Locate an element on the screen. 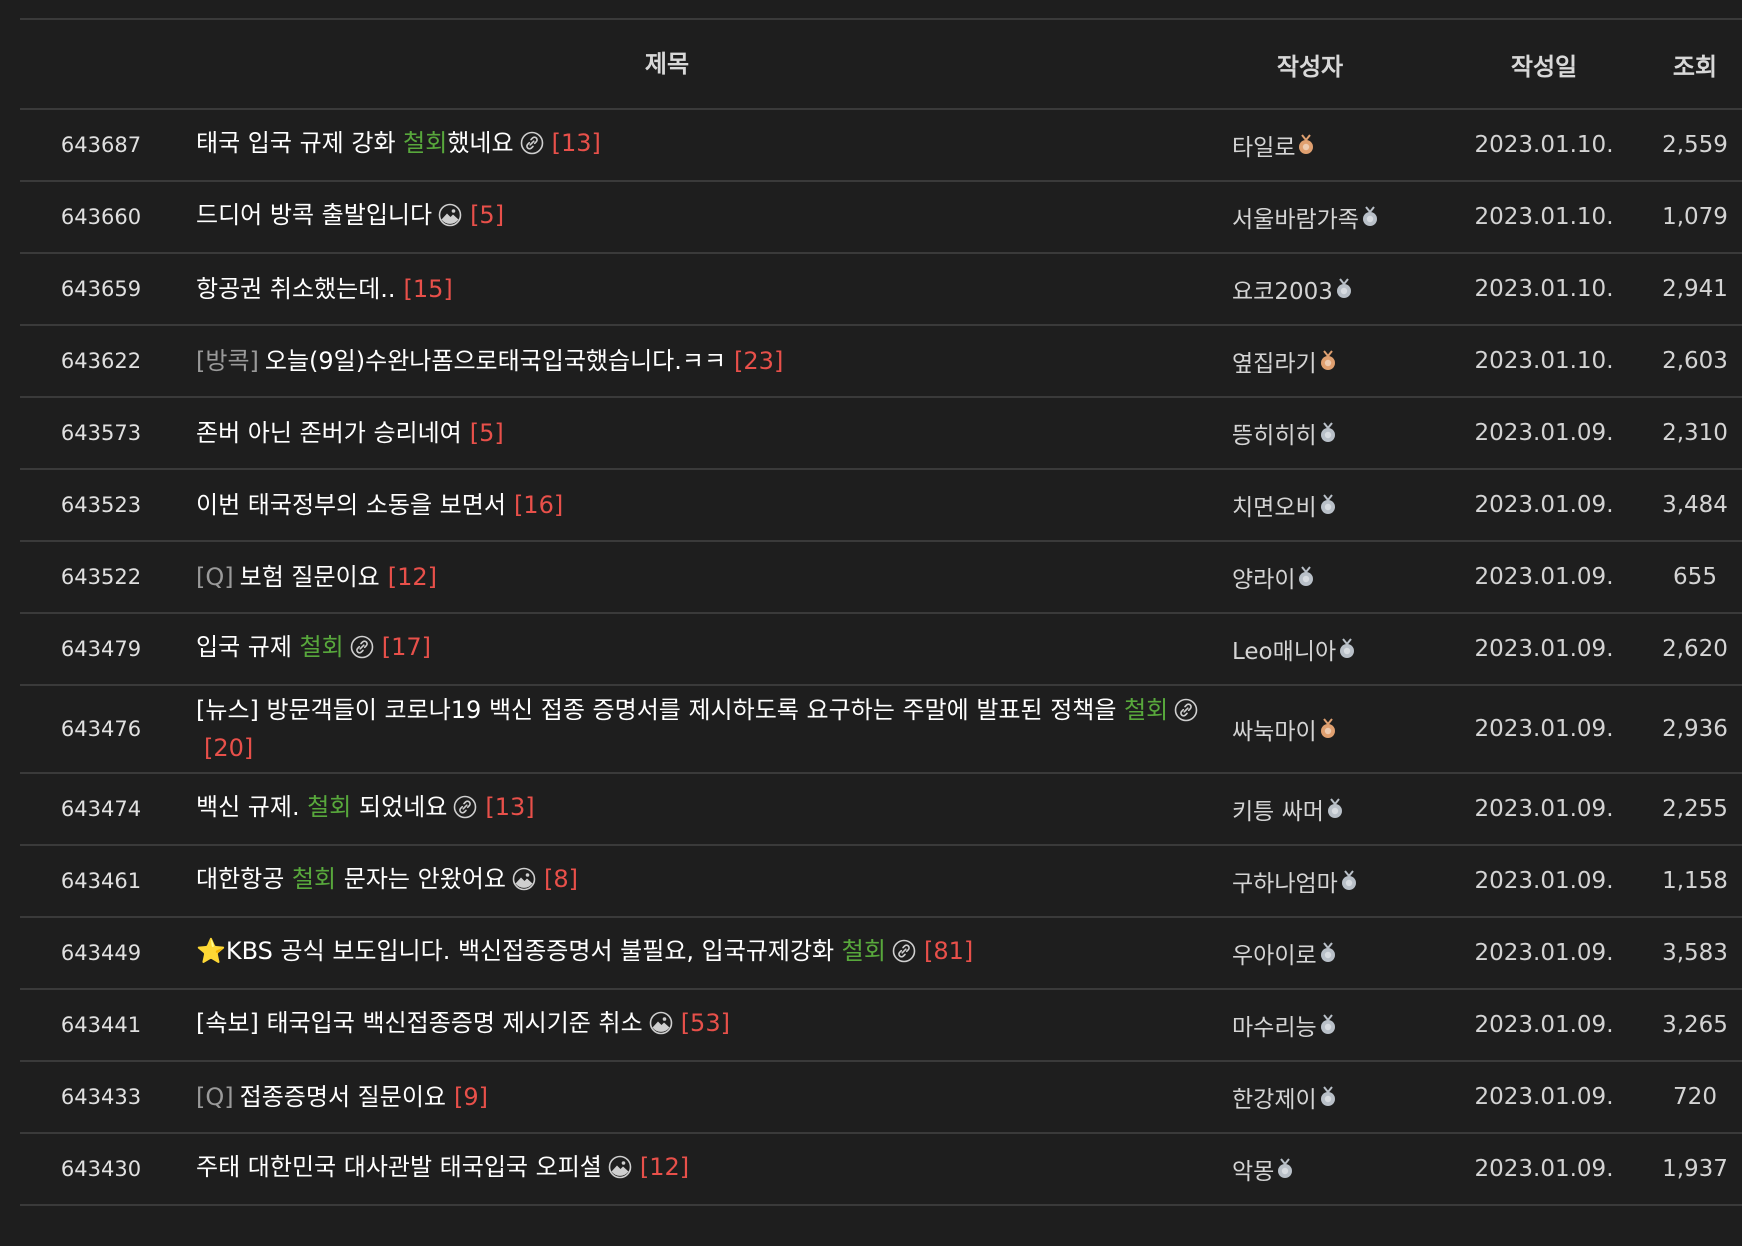 This screenshot has height=1246, width=1742. author-name: 요코2003 is located at coordinates (1282, 289).